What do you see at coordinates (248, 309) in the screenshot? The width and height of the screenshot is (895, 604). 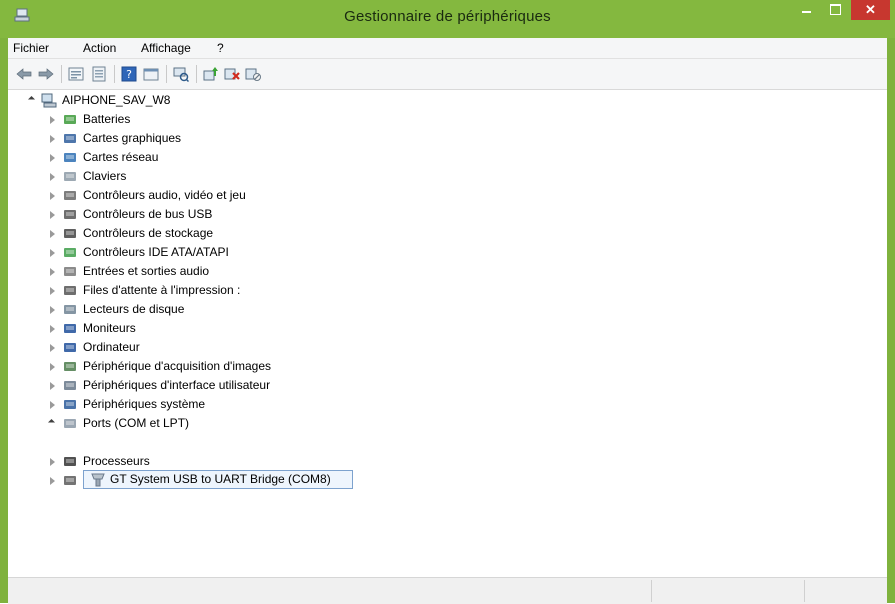 I see `tree-category-item: Lecteurs de disque` at bounding box center [248, 309].